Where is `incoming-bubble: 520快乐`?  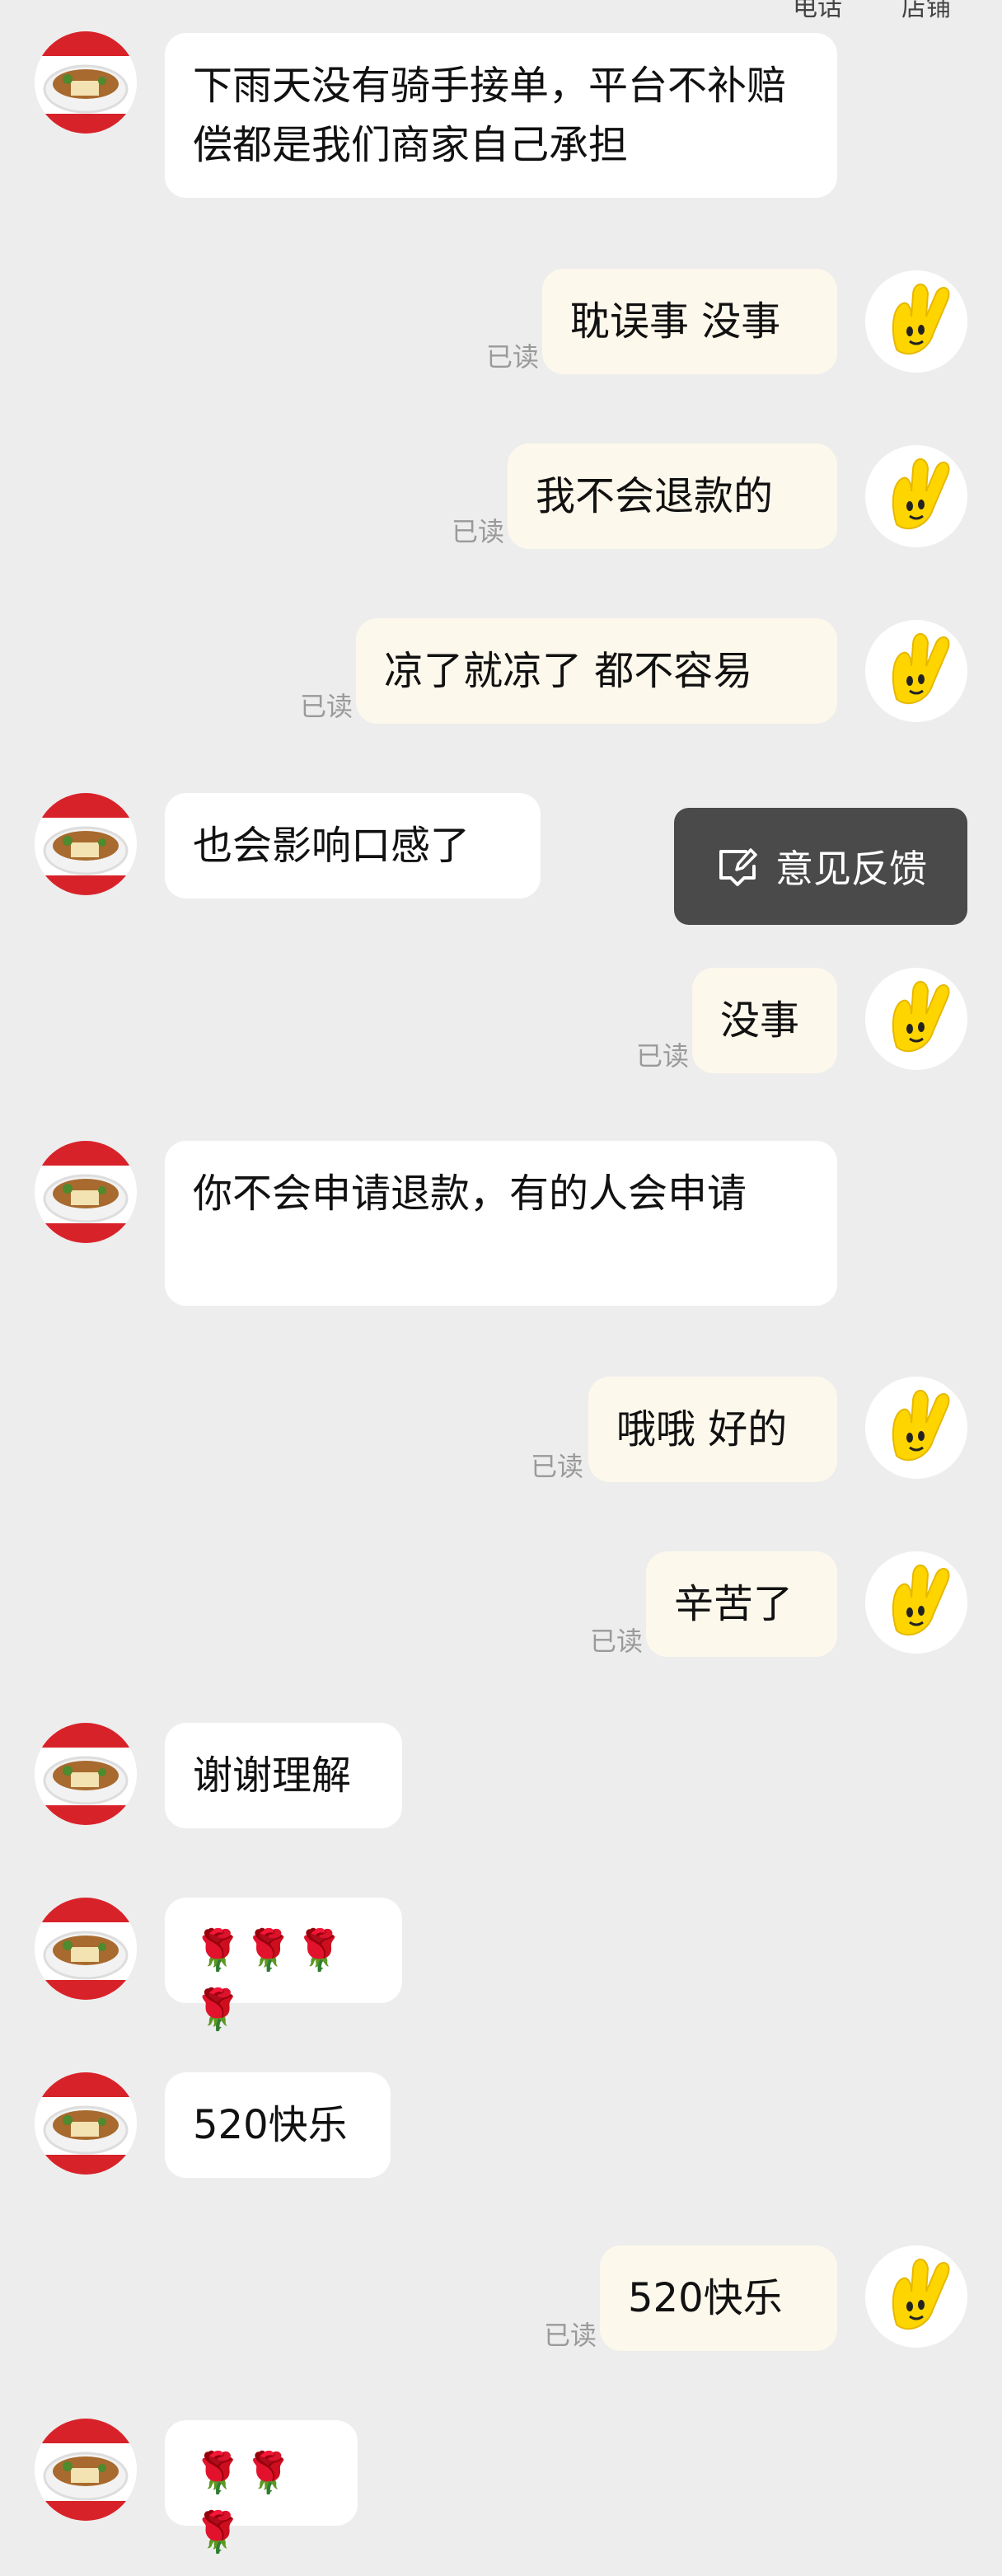
incoming-bubble: 520快乐 is located at coordinates (278, 2125).